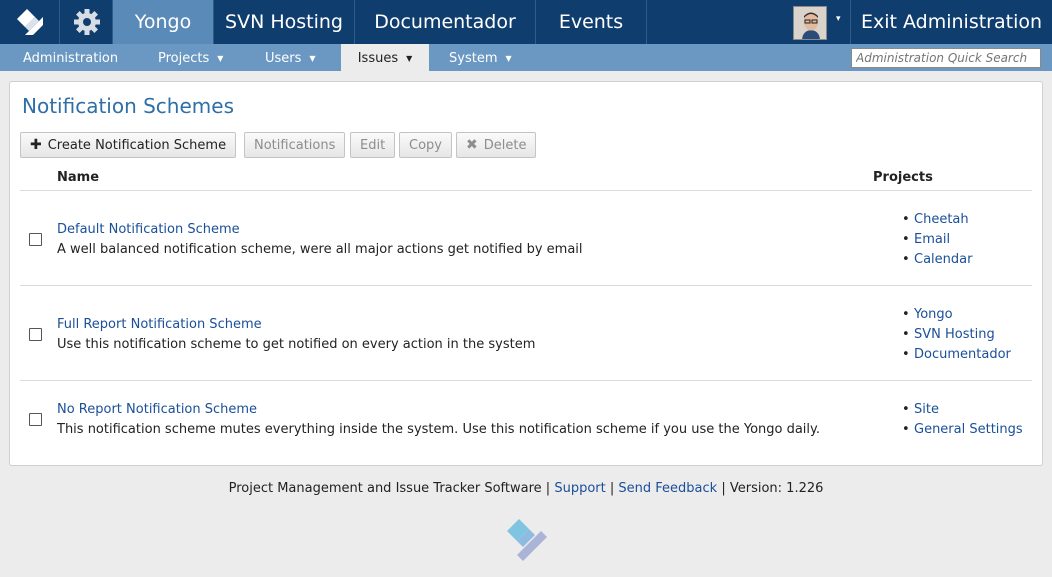 Image resolution: width=1052 pixels, height=577 pixels. What do you see at coordinates (184, 58) in the screenshot?
I see `subnav-item-label: Projects` at bounding box center [184, 58].